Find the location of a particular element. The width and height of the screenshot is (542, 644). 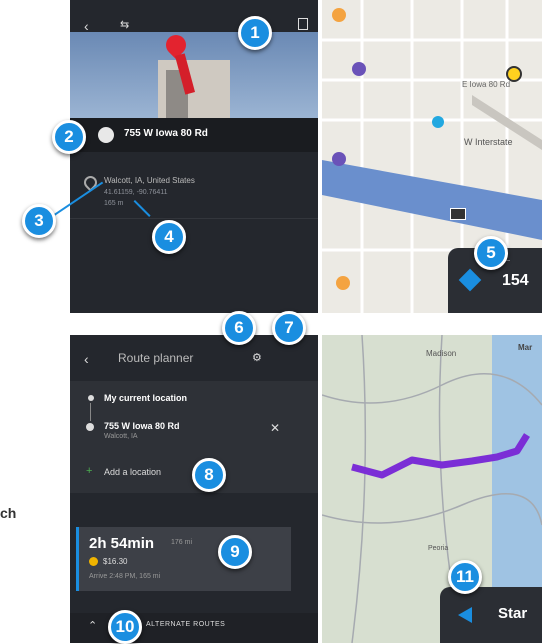

side-caption: ch is located at coordinates (8, 513).